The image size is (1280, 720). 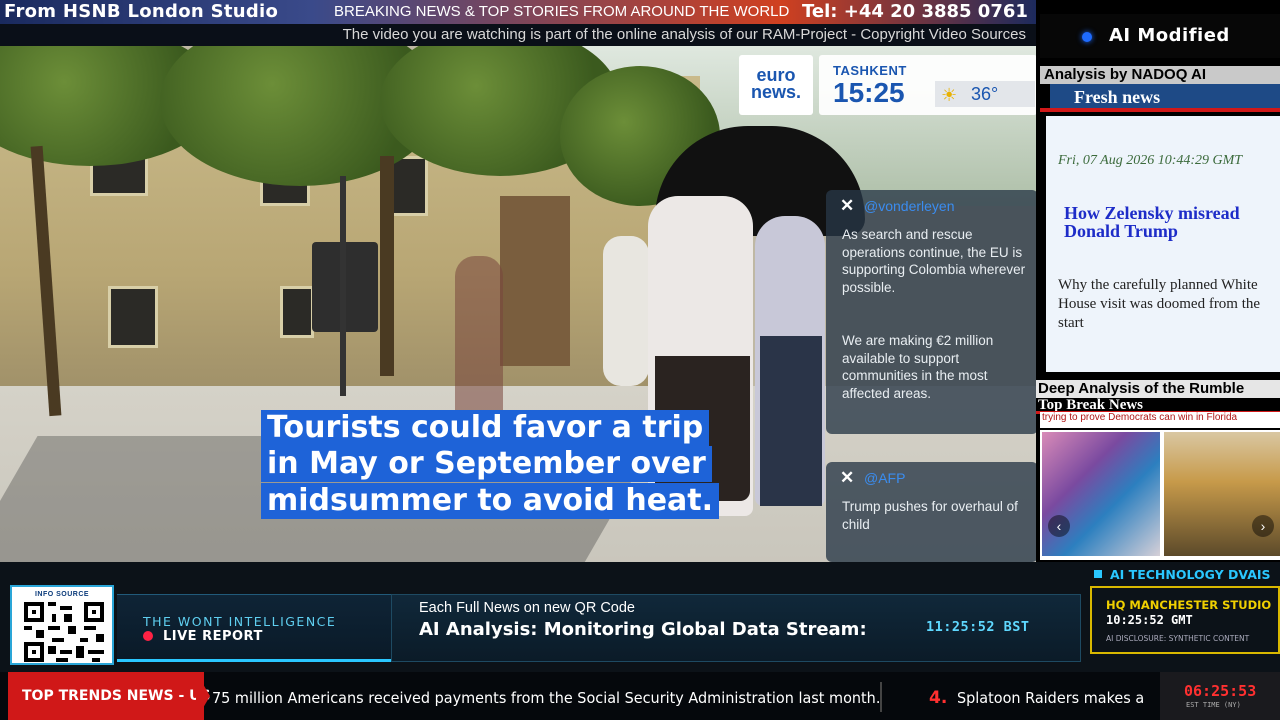 I want to click on wont-intelligence-panel: THE WONT INTELLIGENCE LIVE REPORT, so click(x=254, y=628).